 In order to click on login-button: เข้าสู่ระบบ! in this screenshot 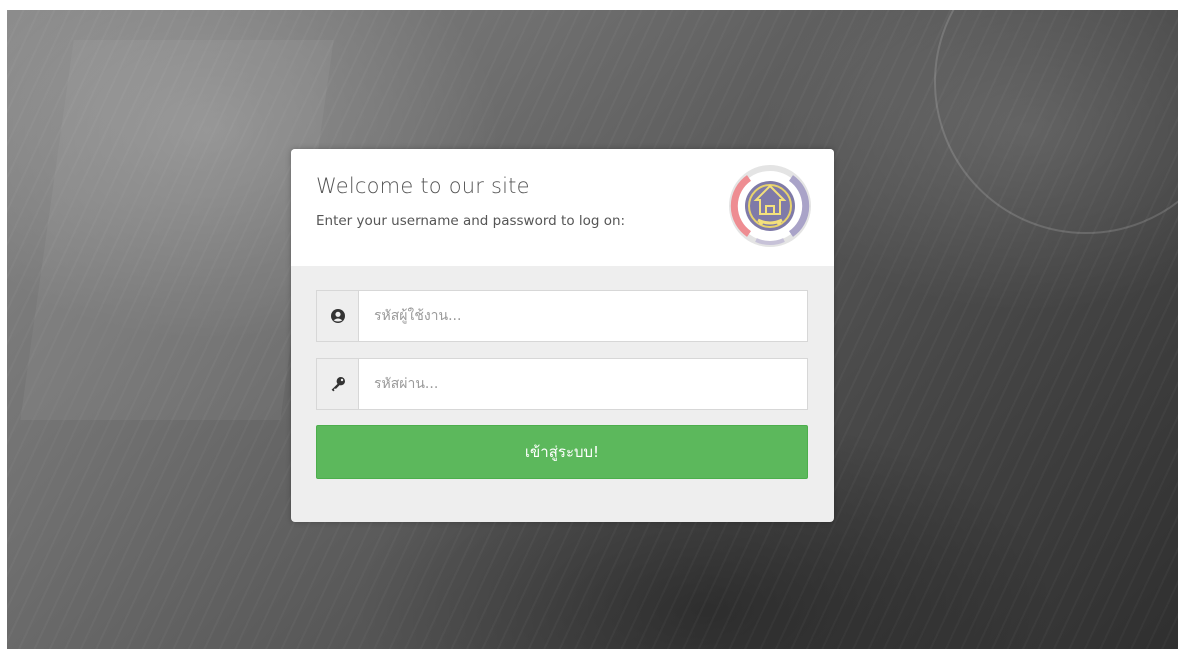, I will do `click(562, 452)`.